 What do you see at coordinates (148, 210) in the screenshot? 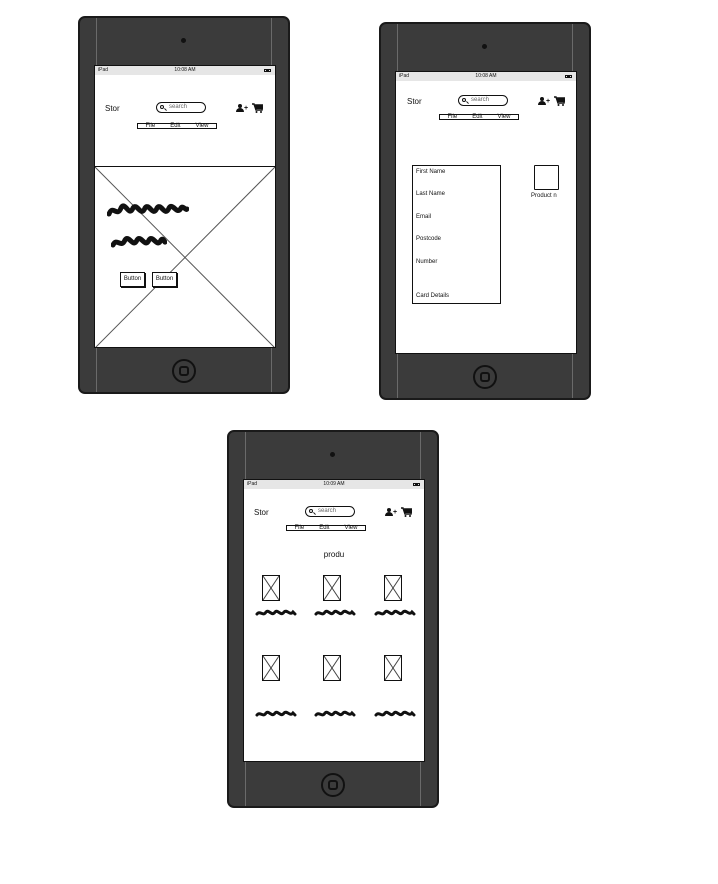
I see `headline-scribble` at bounding box center [148, 210].